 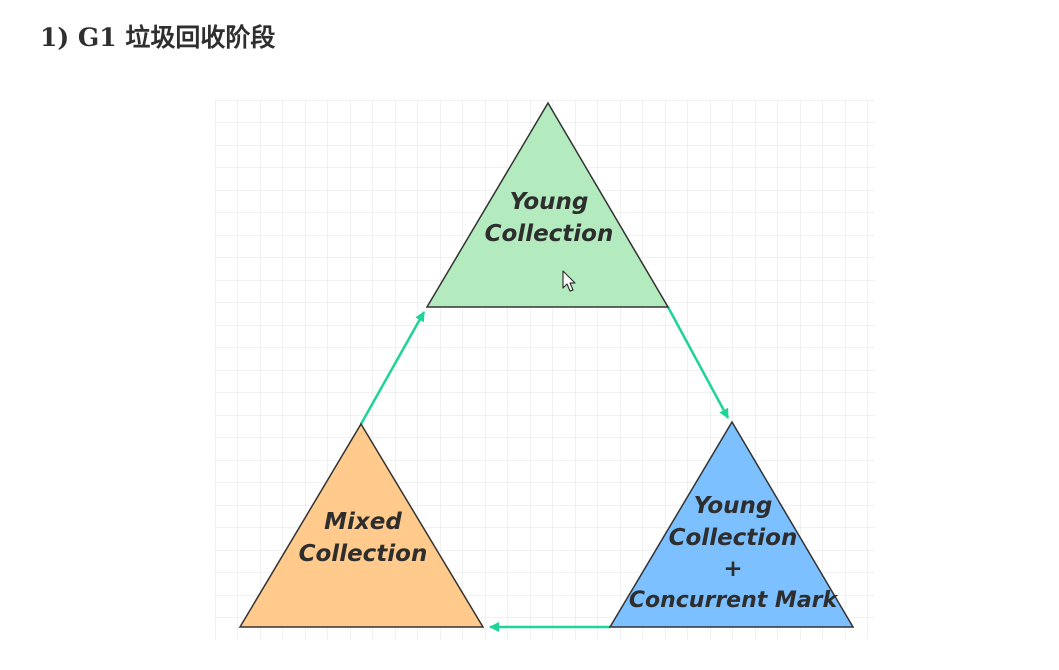 What do you see at coordinates (549, 202) in the screenshot?
I see `young-collection-label-line1: Young` at bounding box center [549, 202].